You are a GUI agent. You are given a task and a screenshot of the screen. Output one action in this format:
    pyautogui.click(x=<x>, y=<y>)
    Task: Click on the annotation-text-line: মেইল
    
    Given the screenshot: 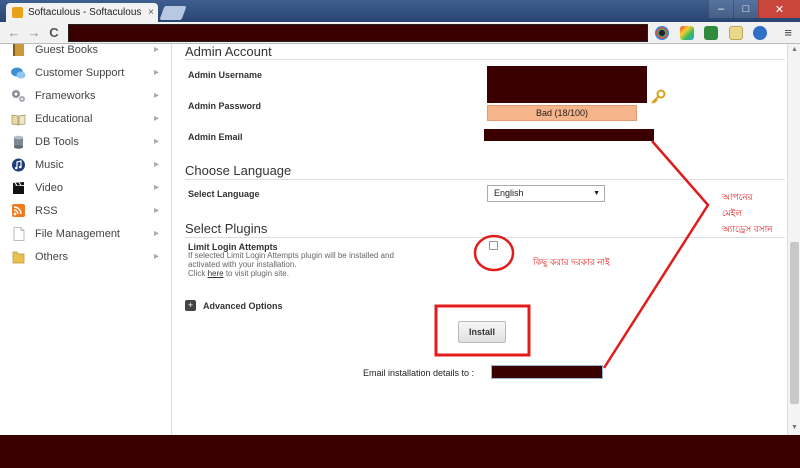 What is the action you would take?
    pyautogui.click(x=732, y=213)
    